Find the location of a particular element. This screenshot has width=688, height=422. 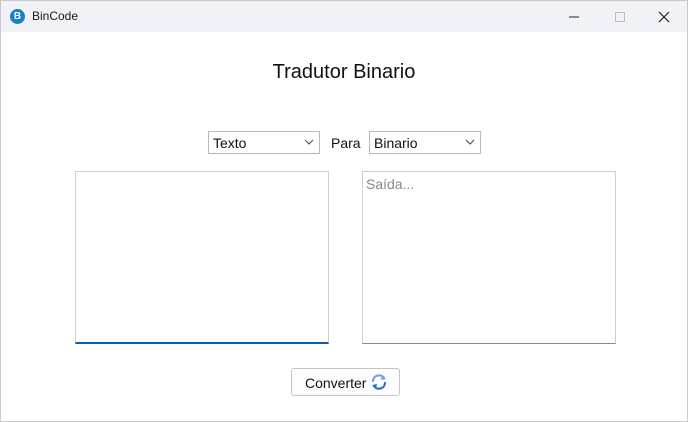

refresh-icon is located at coordinates (379, 382).